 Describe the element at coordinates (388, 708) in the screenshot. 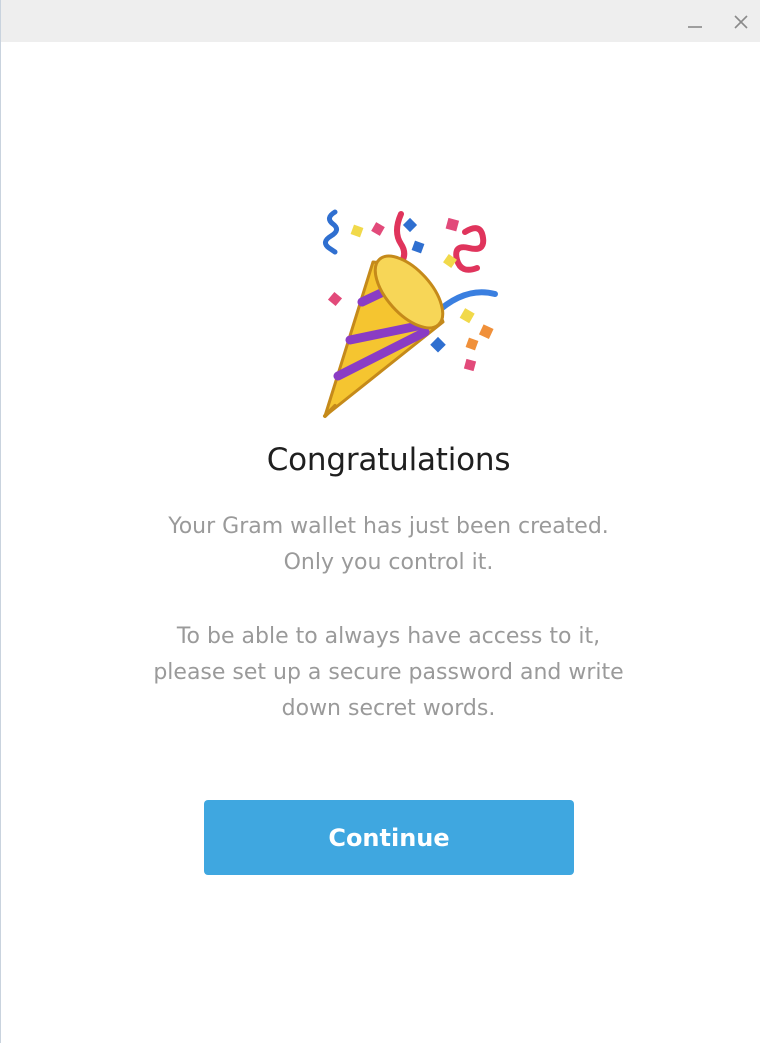

I see `message-line: down secret words.` at that location.